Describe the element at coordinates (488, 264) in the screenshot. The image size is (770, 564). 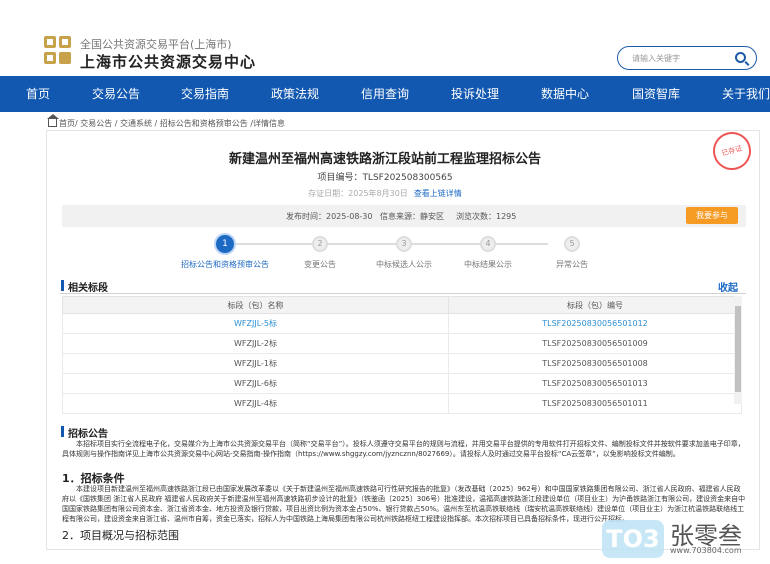
I see `step-4-label: 中标结果公示` at that location.